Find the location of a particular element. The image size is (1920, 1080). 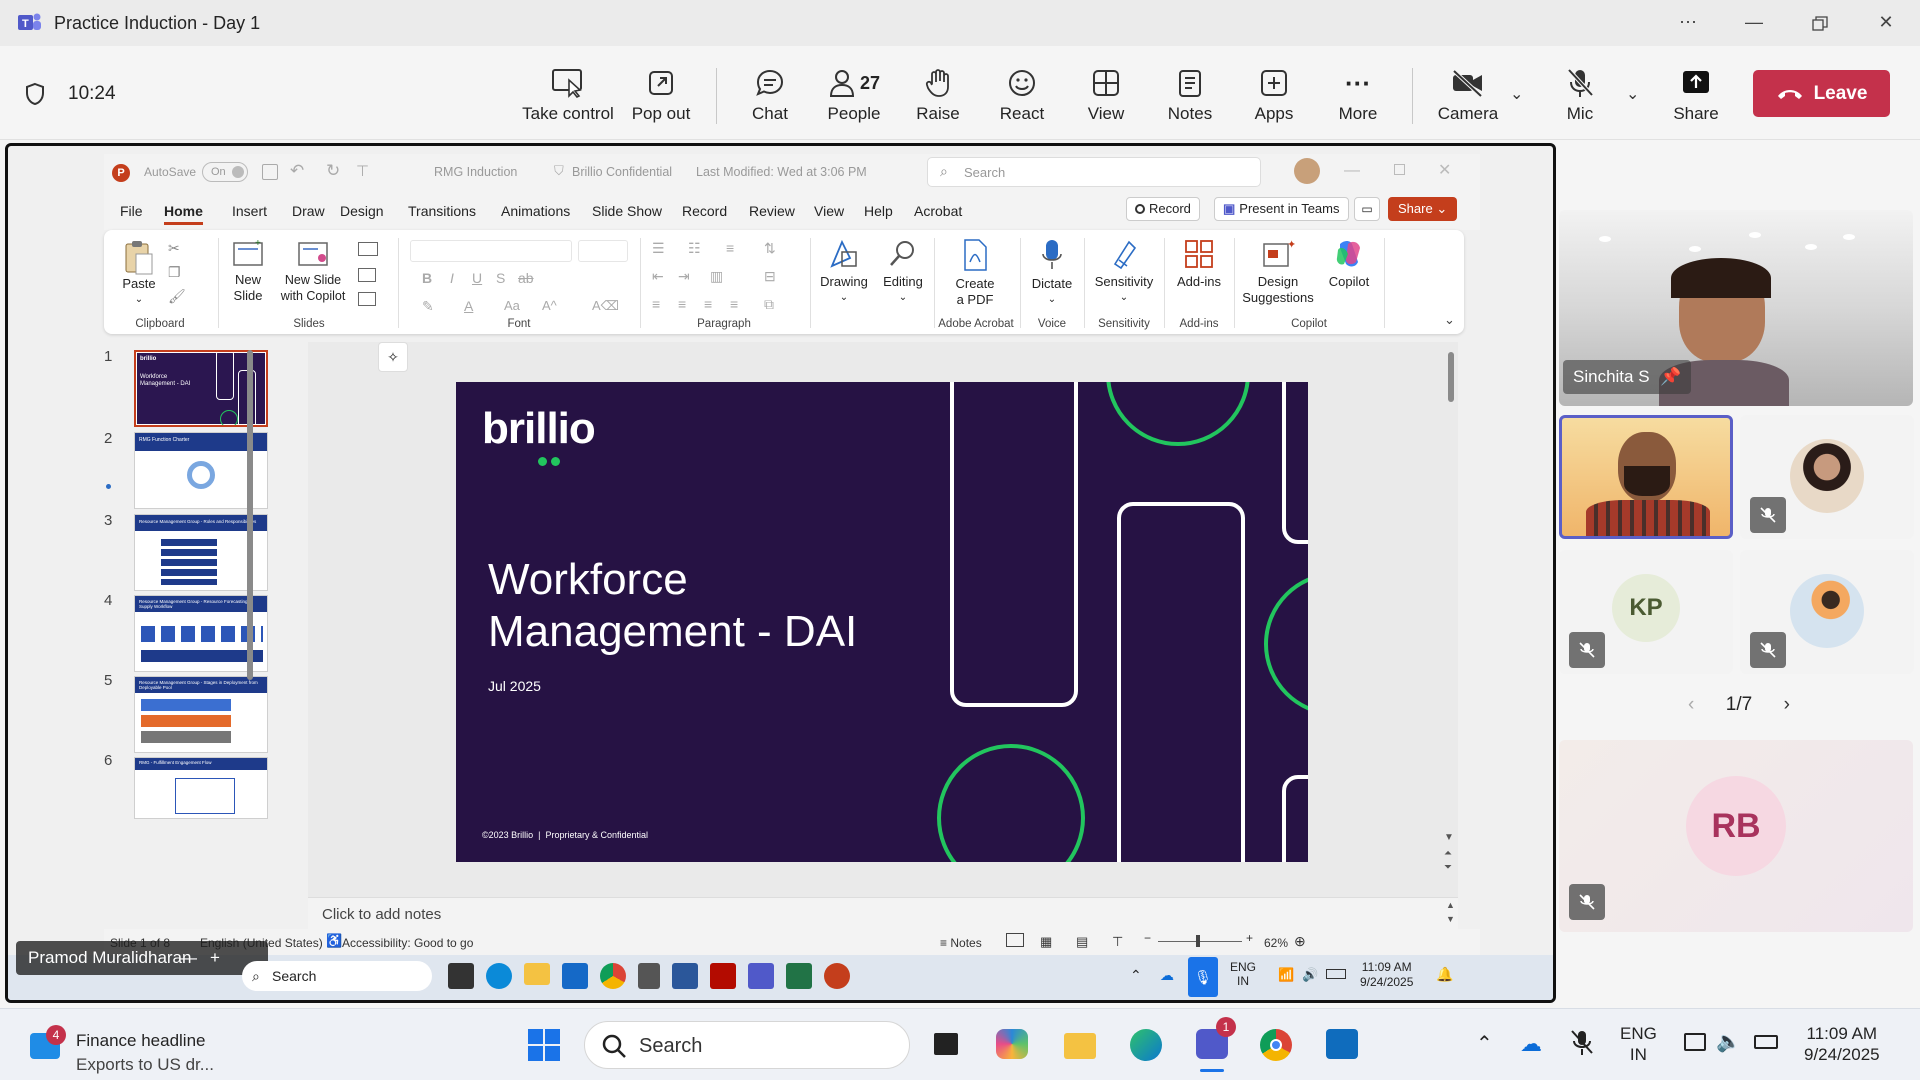

autosave-toggle: On is located at coordinates (225, 172).